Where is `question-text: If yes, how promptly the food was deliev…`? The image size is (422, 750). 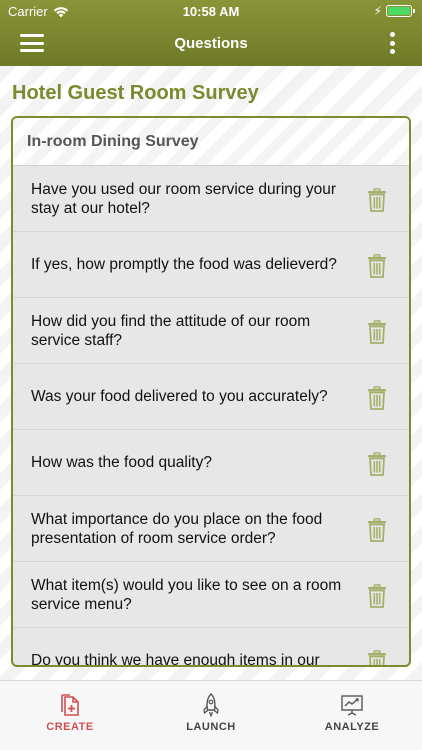 question-text: If yes, how promptly the food was deliev… is located at coordinates (184, 264).